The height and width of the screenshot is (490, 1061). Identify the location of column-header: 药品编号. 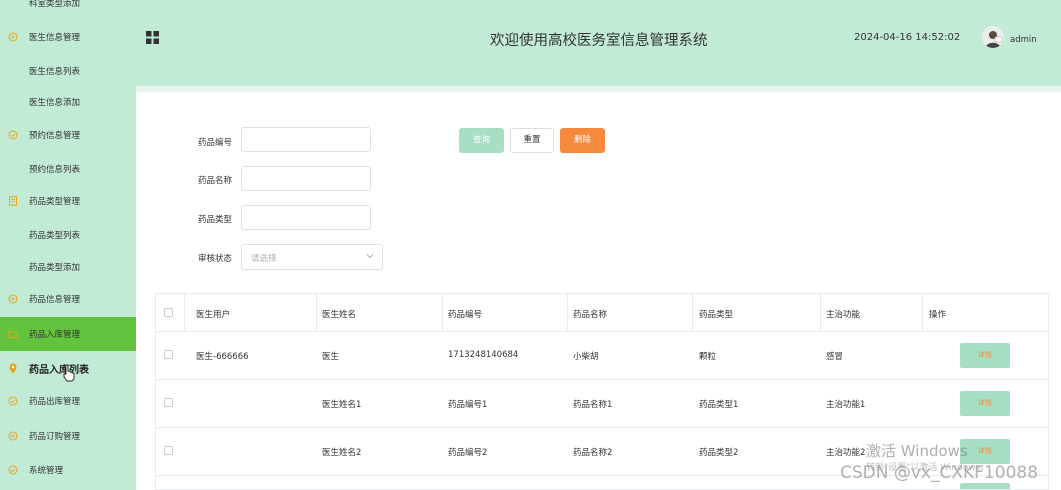
(465, 315).